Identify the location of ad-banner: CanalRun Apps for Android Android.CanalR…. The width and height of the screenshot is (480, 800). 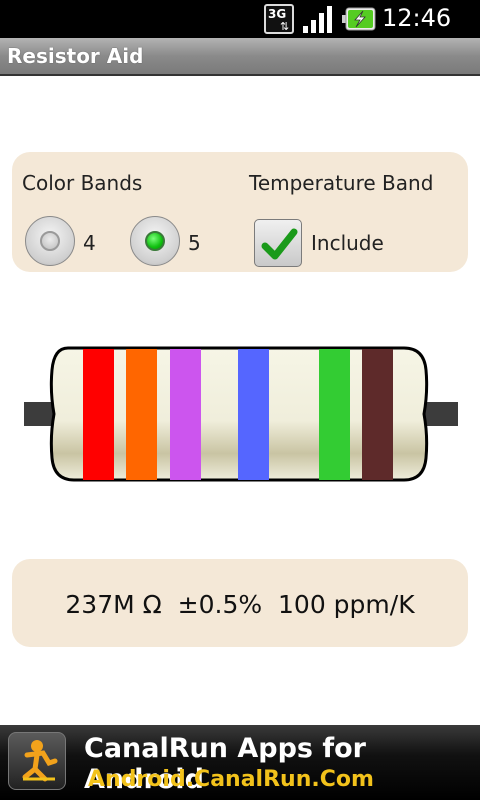
(240, 762).